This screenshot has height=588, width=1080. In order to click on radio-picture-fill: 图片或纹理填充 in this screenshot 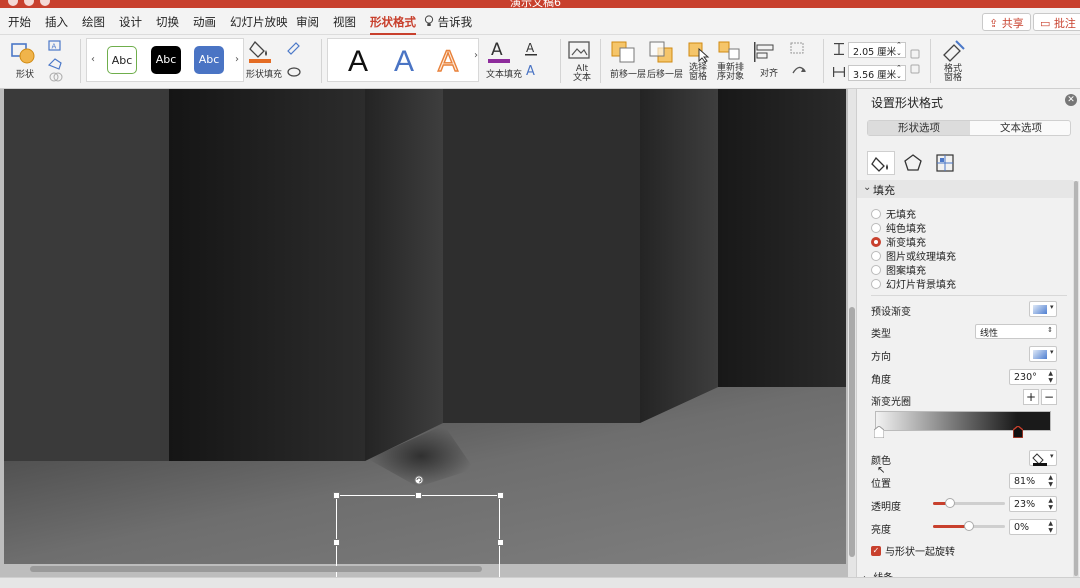, I will do `click(913, 255)`.